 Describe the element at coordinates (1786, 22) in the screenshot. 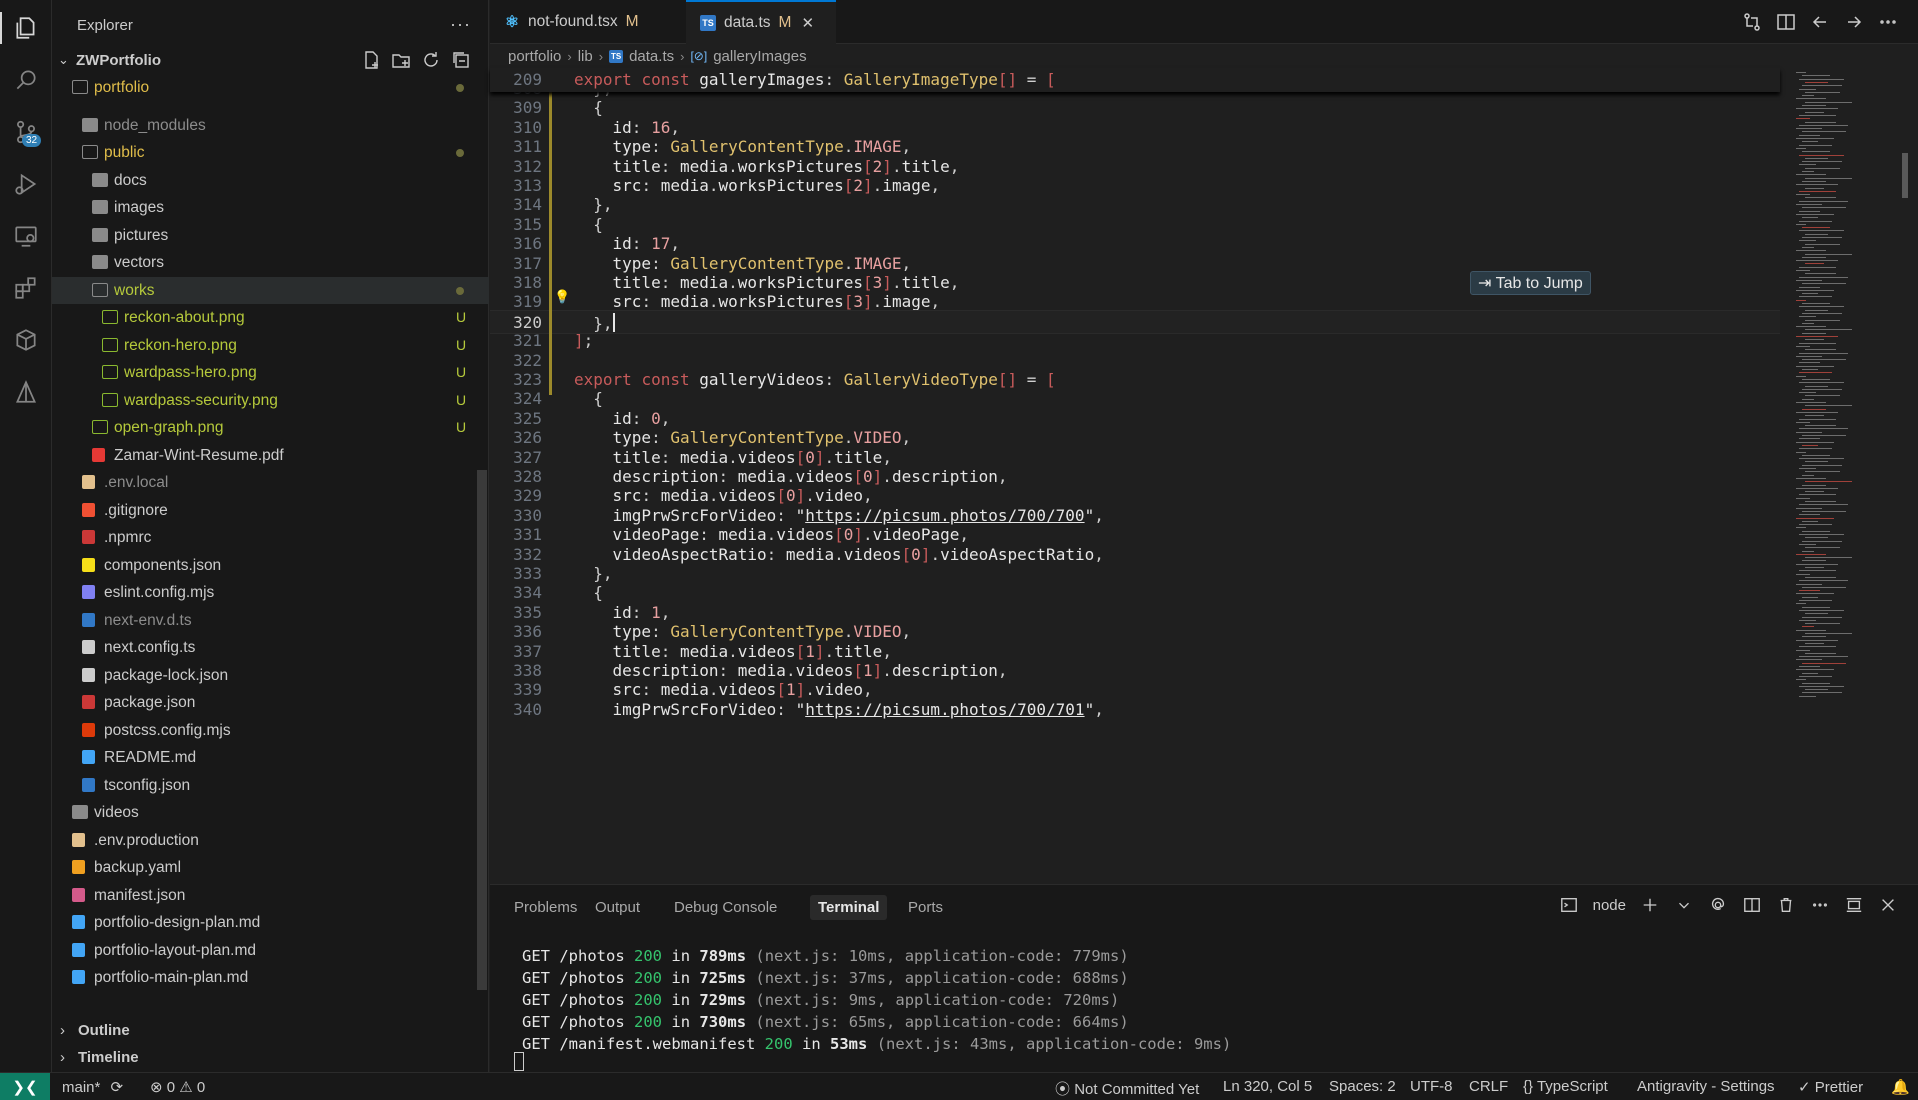

I see `split-editor-icon` at that location.